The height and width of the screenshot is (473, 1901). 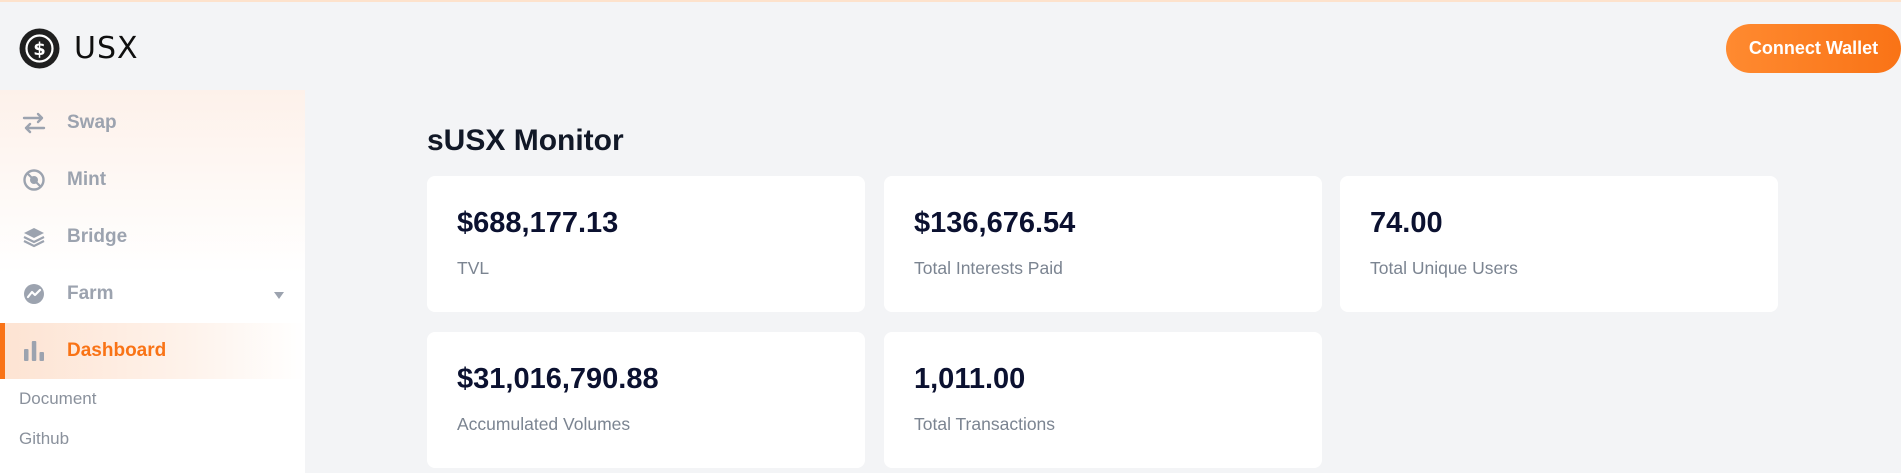 I want to click on stat-card-tvl: $688,177.13 TVL, so click(x=646, y=244).